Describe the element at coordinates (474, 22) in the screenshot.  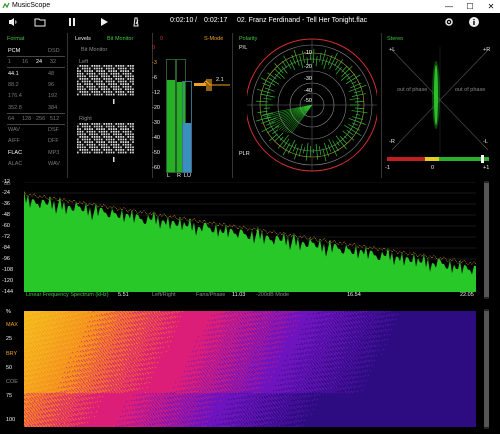
I see `info-icon` at that location.